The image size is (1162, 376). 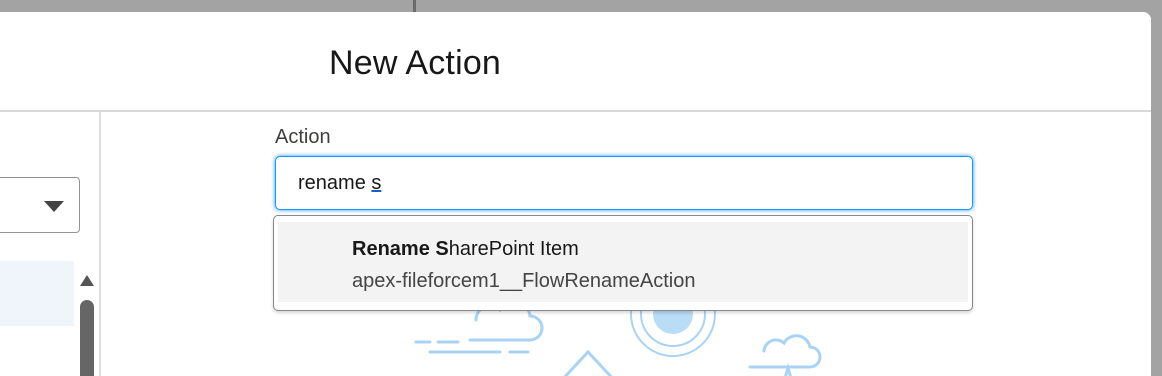 I want to click on left-select-dropdown, so click(x=40, y=205).